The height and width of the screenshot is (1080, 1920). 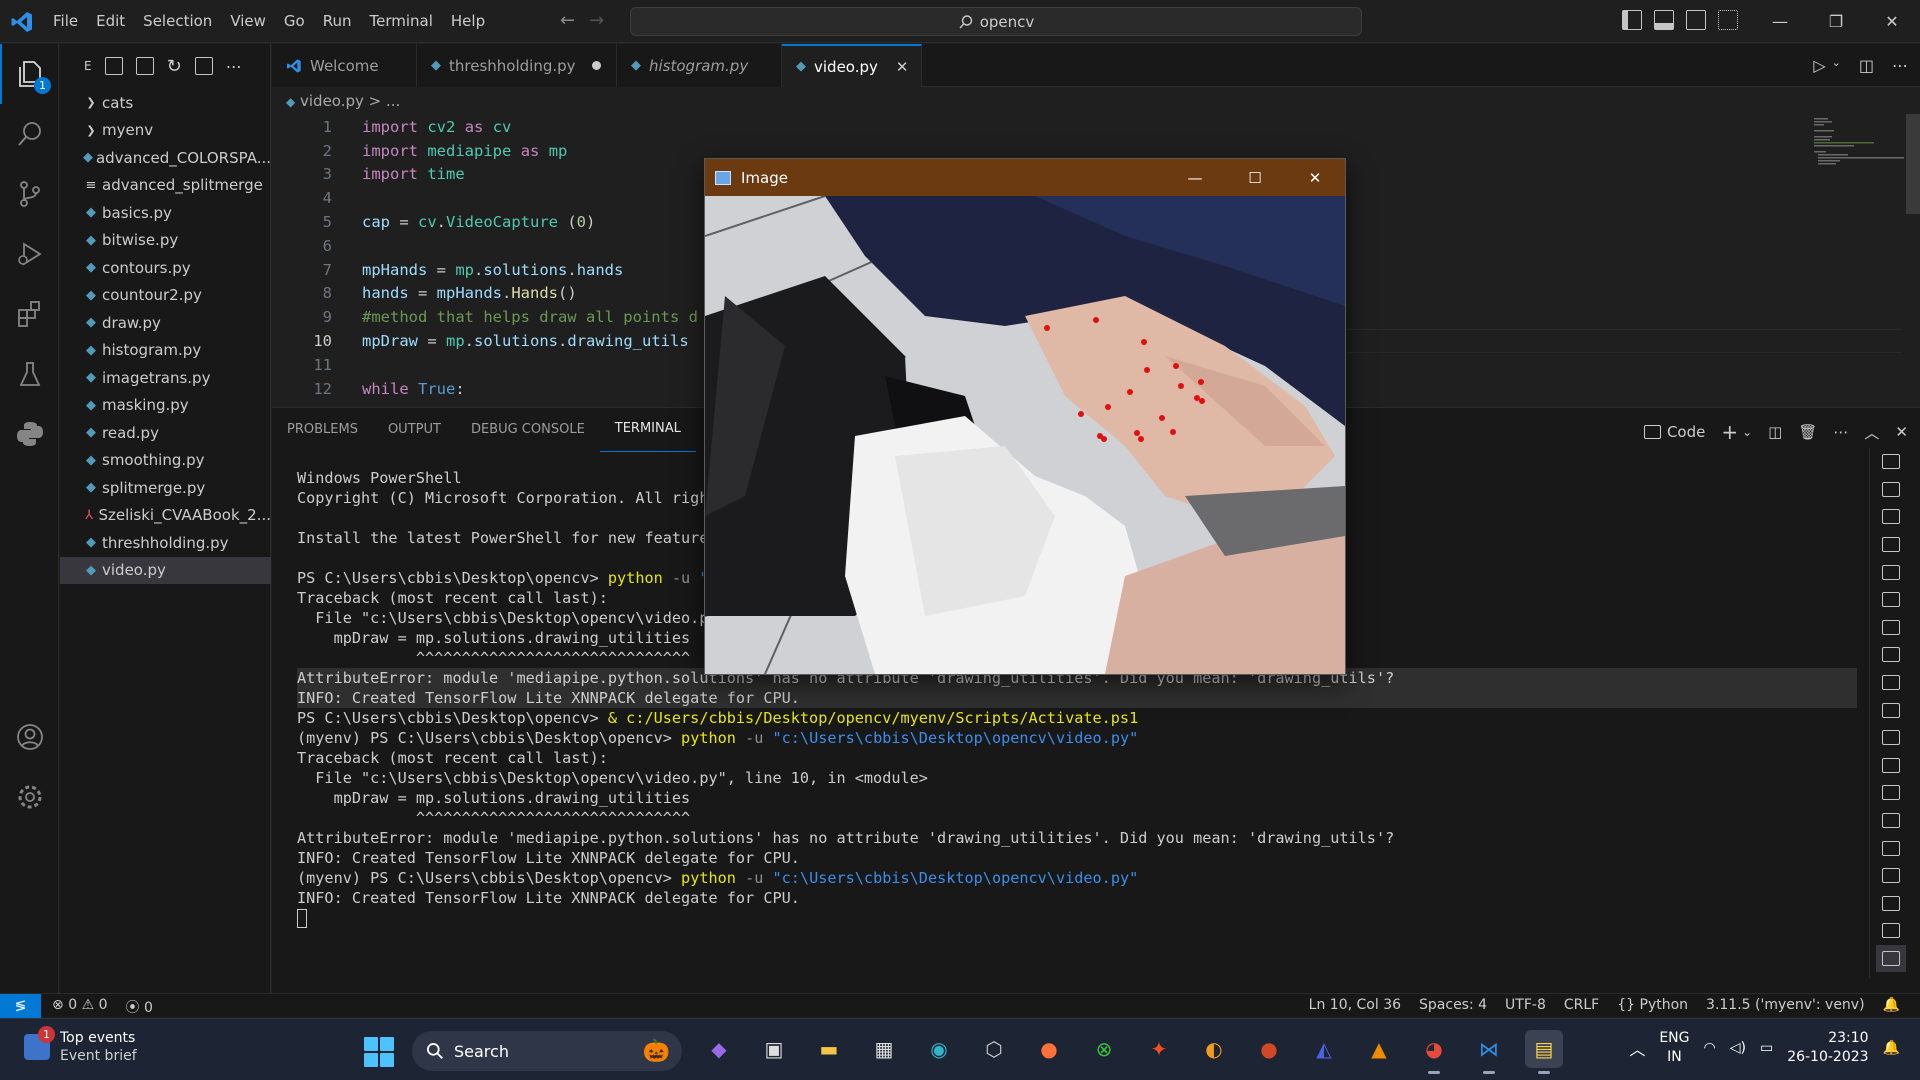 What do you see at coordinates (1775, 432) in the screenshot?
I see `split-terminal-icon: ◫` at bounding box center [1775, 432].